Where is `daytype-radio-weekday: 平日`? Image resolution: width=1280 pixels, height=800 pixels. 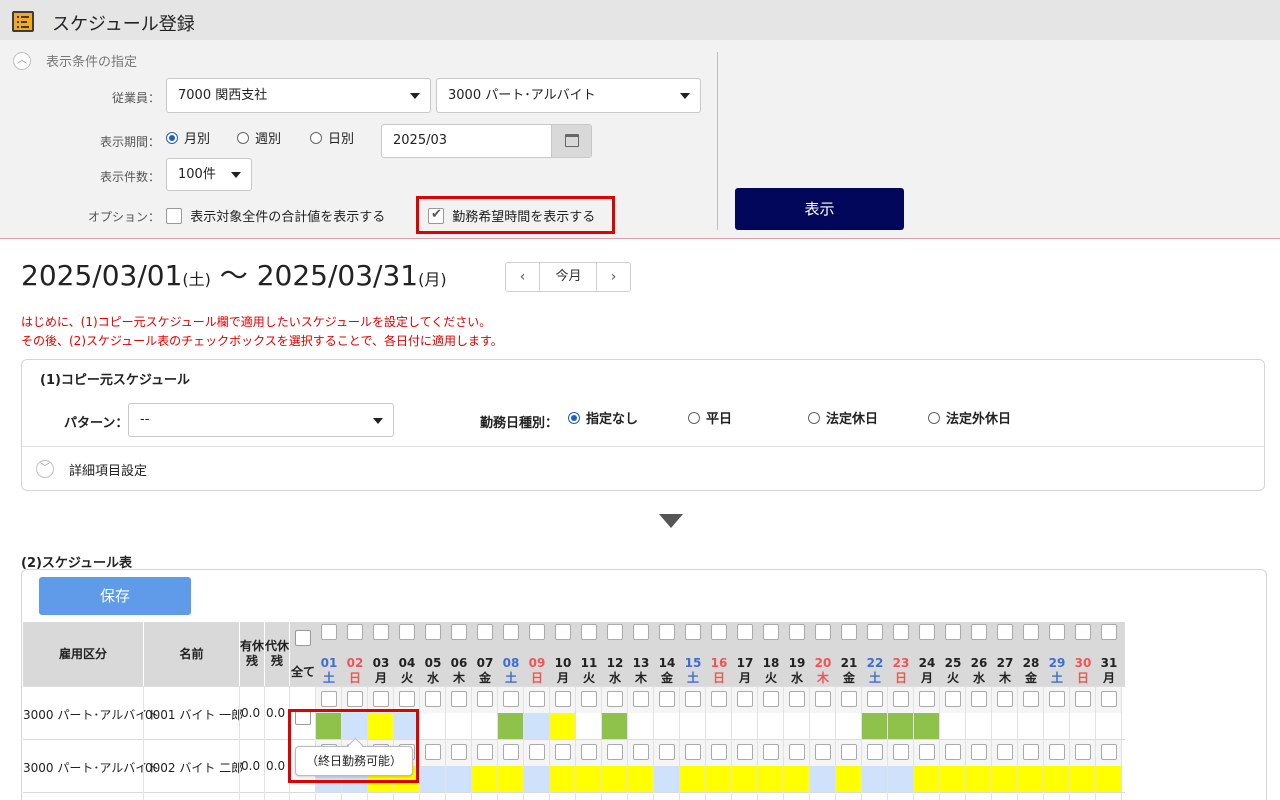
daytype-radio-weekday: 平日 is located at coordinates (710, 420).